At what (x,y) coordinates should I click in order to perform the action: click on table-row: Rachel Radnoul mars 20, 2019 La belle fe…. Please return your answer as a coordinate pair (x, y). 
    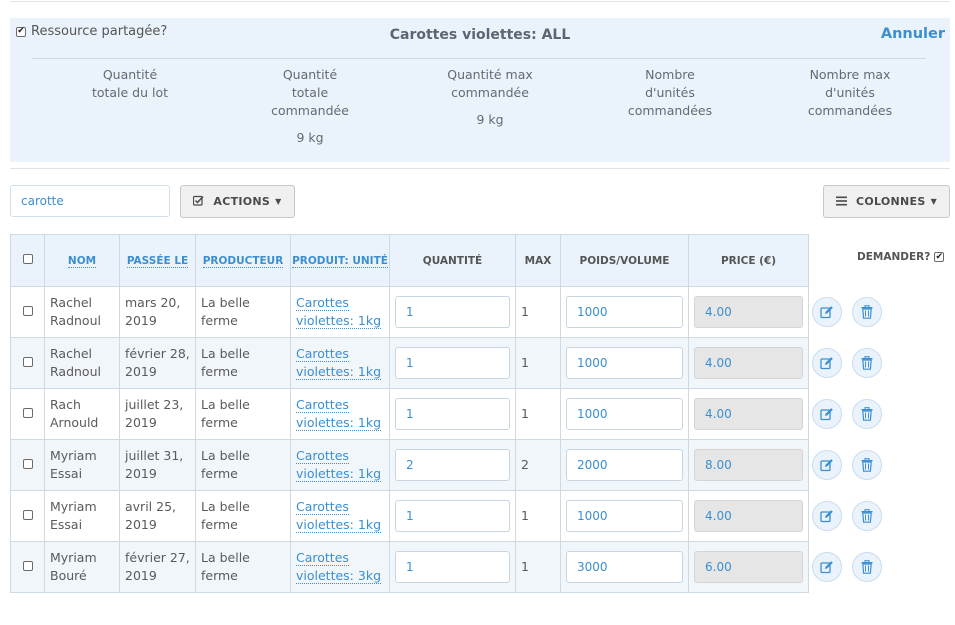
    Looking at the image, I should click on (409, 312).